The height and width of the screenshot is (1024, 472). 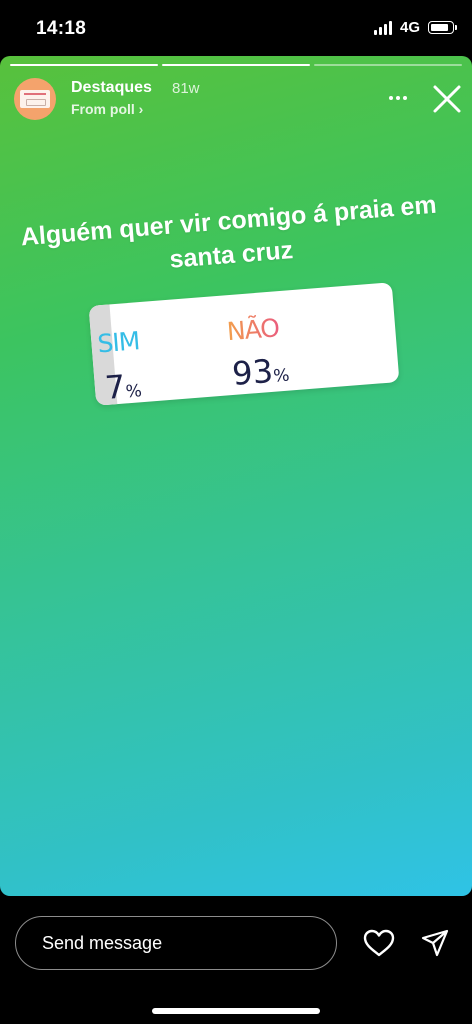 I want to click on send-icon, so click(x=435, y=943).